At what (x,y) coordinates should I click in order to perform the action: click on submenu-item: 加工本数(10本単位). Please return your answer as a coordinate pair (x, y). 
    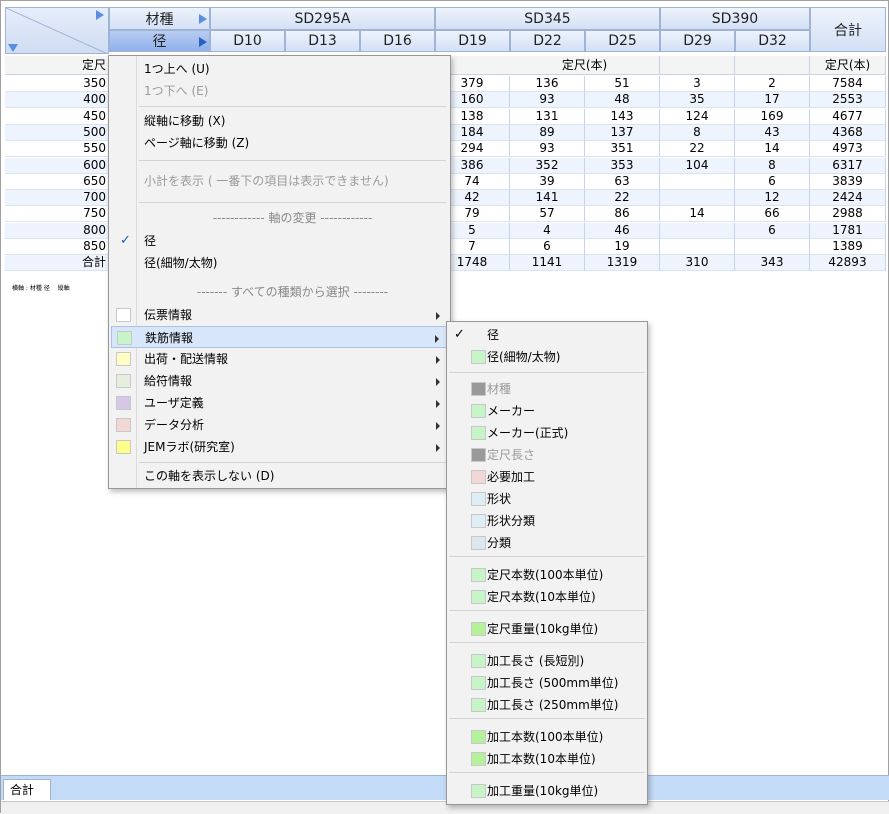
    Looking at the image, I should click on (547, 759).